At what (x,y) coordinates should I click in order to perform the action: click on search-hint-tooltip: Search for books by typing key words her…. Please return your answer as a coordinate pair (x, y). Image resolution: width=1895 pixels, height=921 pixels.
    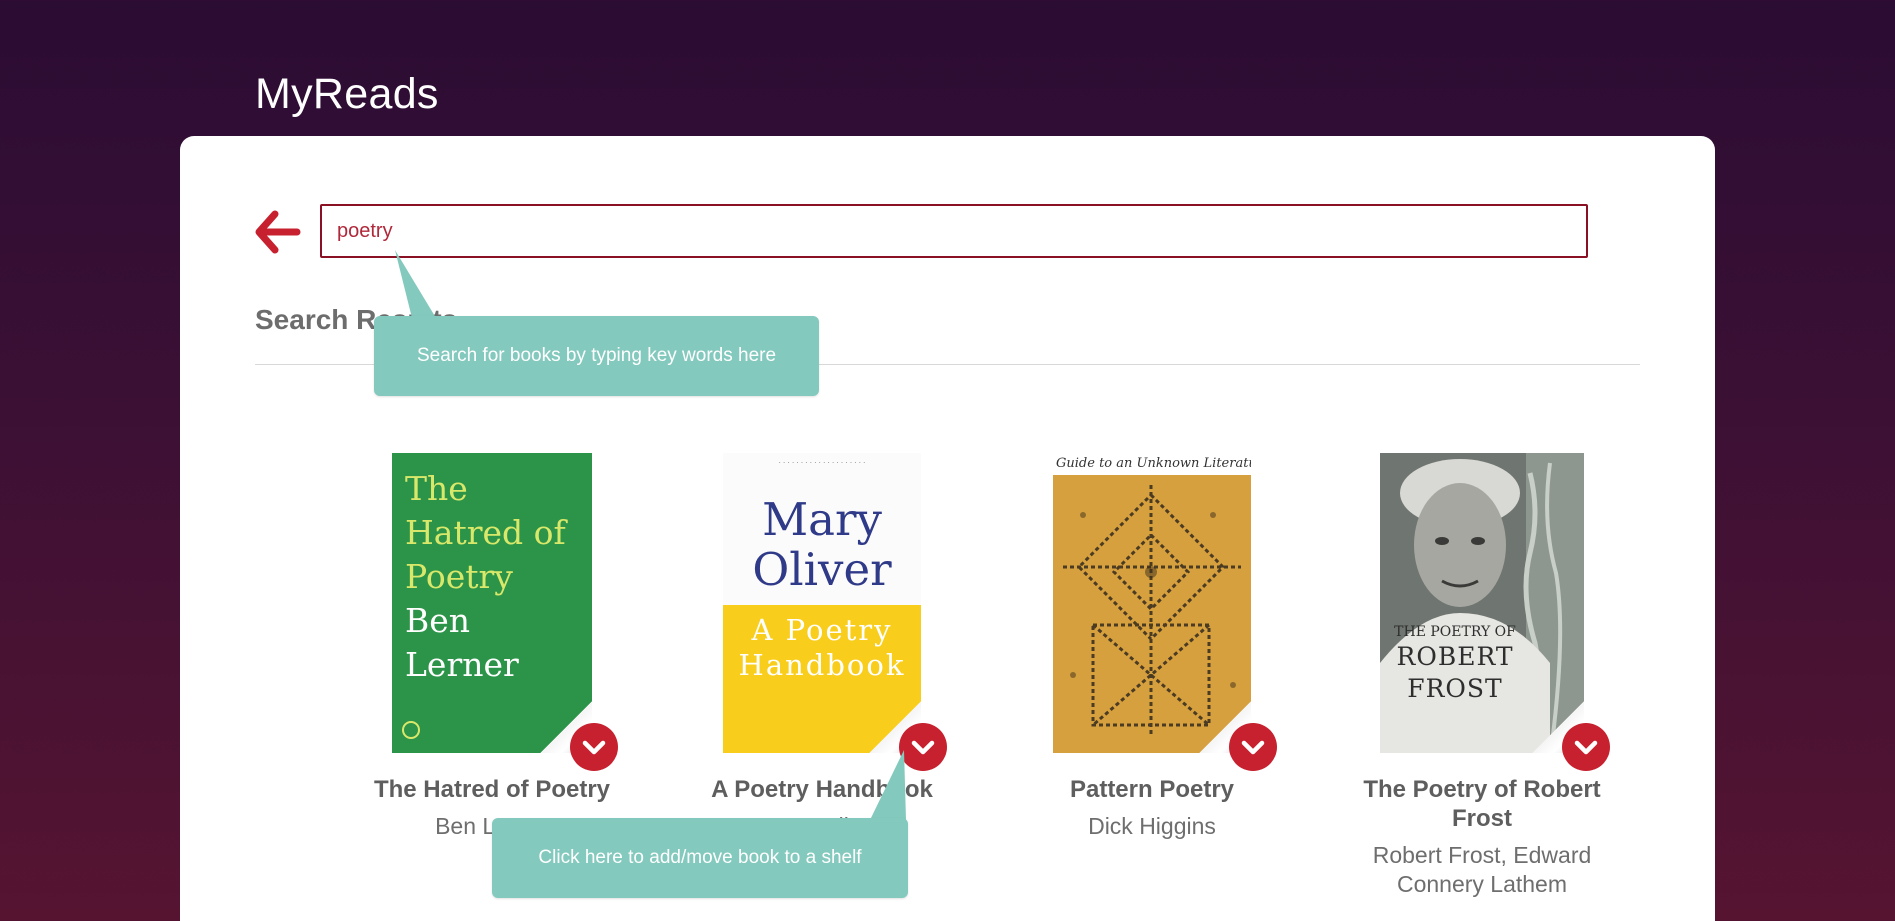
    Looking at the image, I should click on (596, 356).